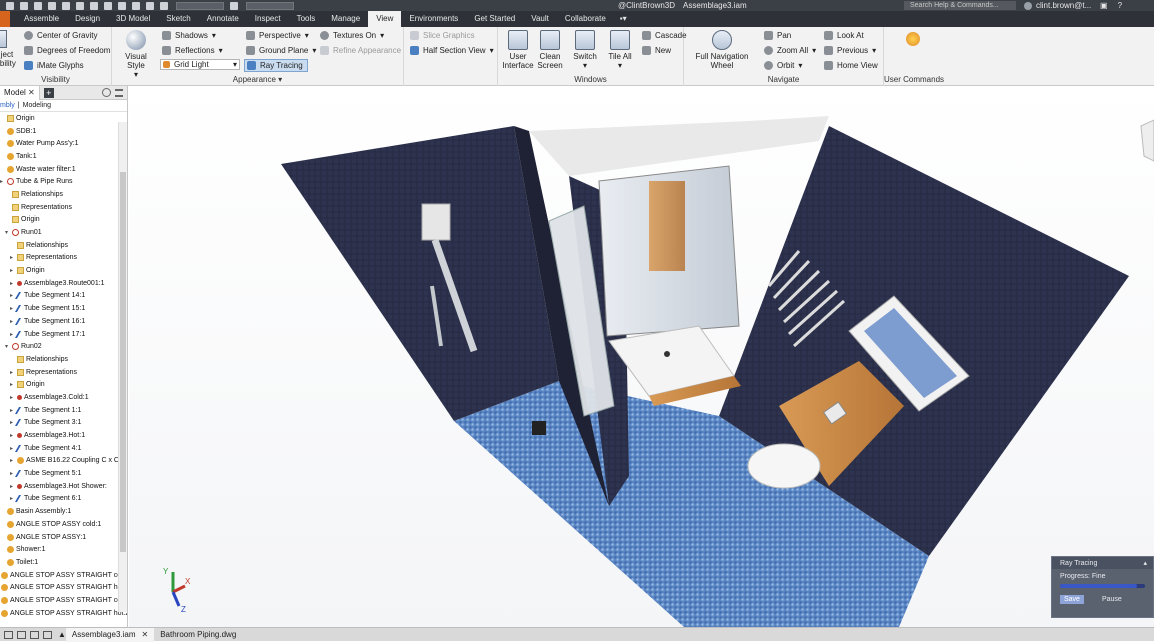  Describe the element at coordinates (777, 35) in the screenshot. I see `pan-button: Pan` at that location.